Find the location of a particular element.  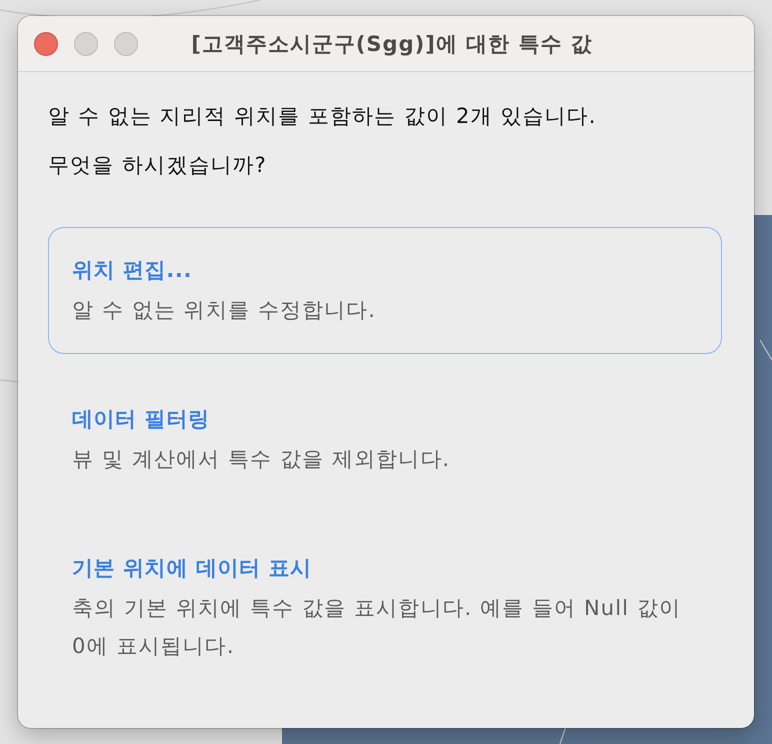

option-title: 기본 위치에 데이터 표시 is located at coordinates (192, 568).